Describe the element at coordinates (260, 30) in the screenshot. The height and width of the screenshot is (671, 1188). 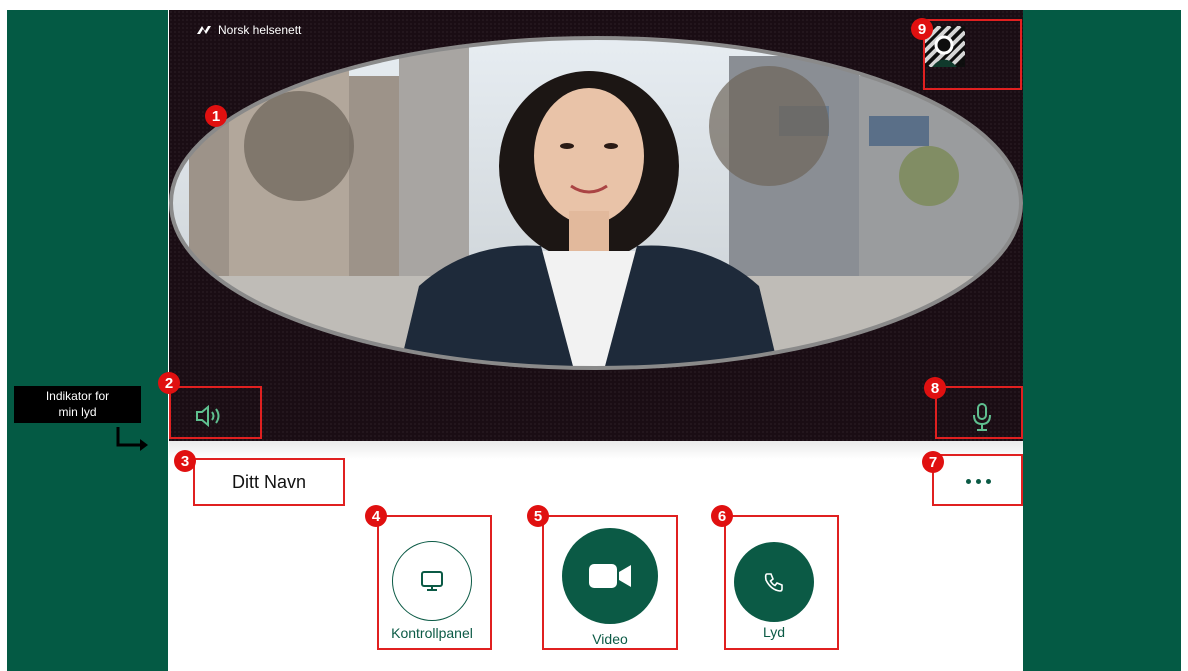
I see `brand-name: Norsk helsenett` at that location.